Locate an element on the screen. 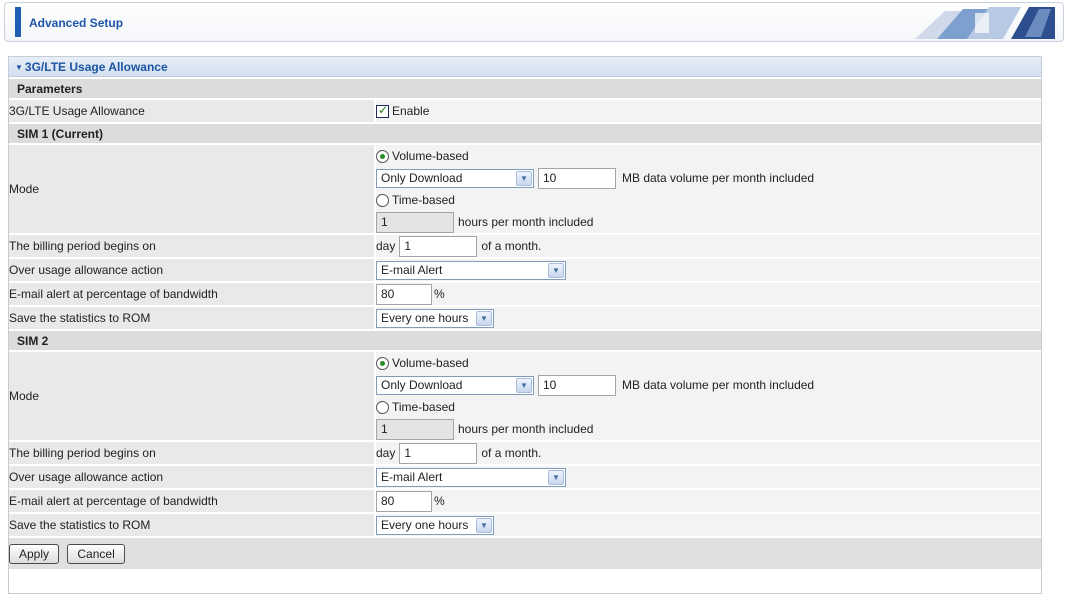  sim1-volume-type-select: Only Download ▼ is located at coordinates (455, 178).